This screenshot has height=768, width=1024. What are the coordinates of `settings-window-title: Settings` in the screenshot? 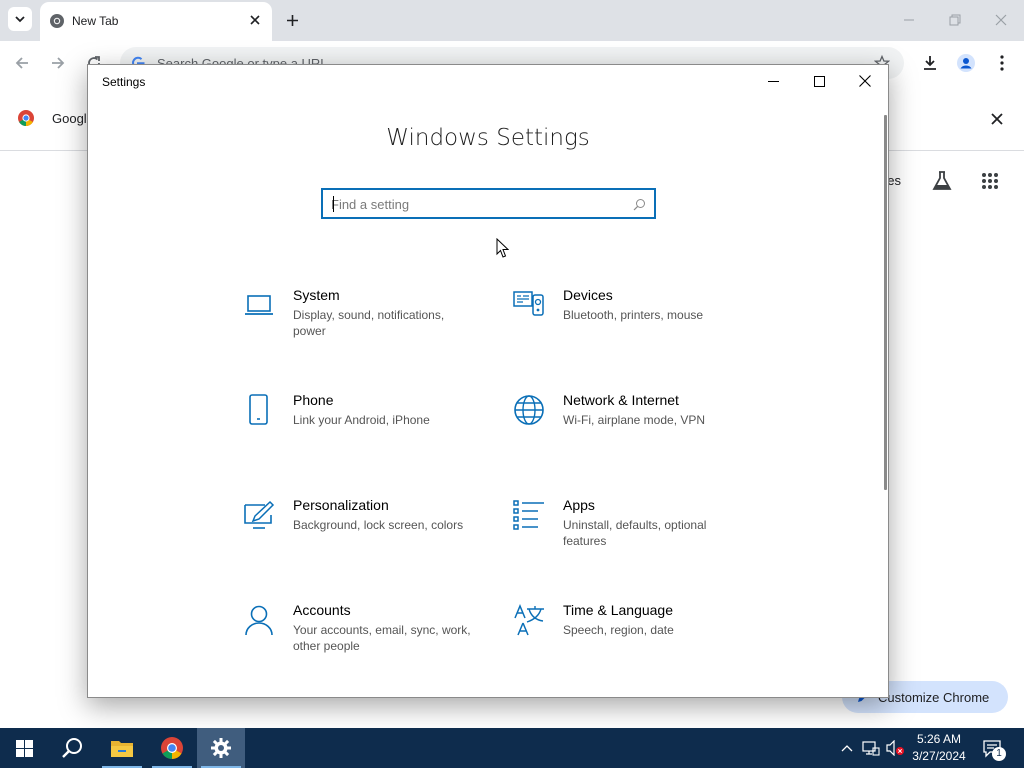 It's located at (124, 82).